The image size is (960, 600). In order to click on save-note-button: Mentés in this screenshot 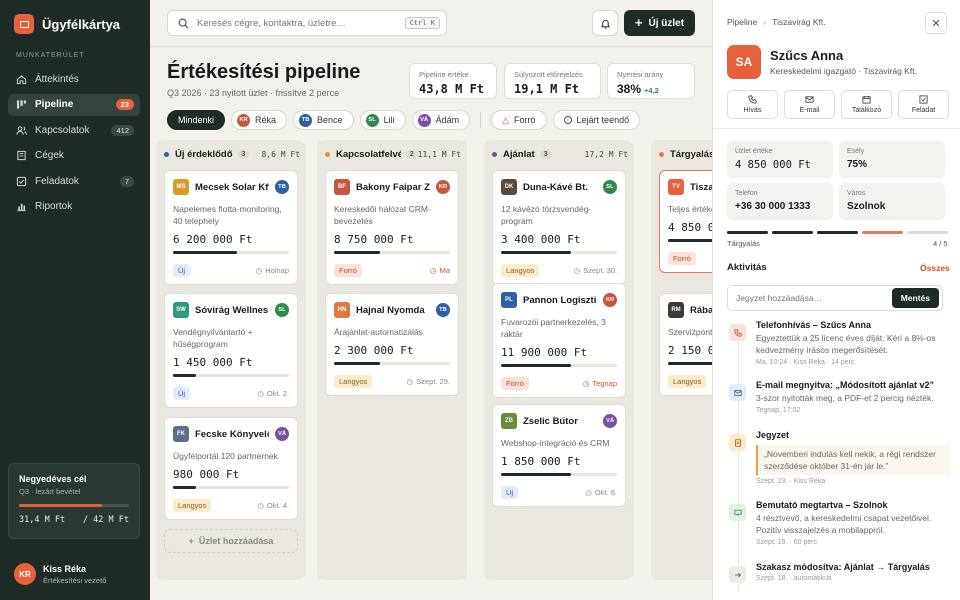, I will do `click(915, 298)`.